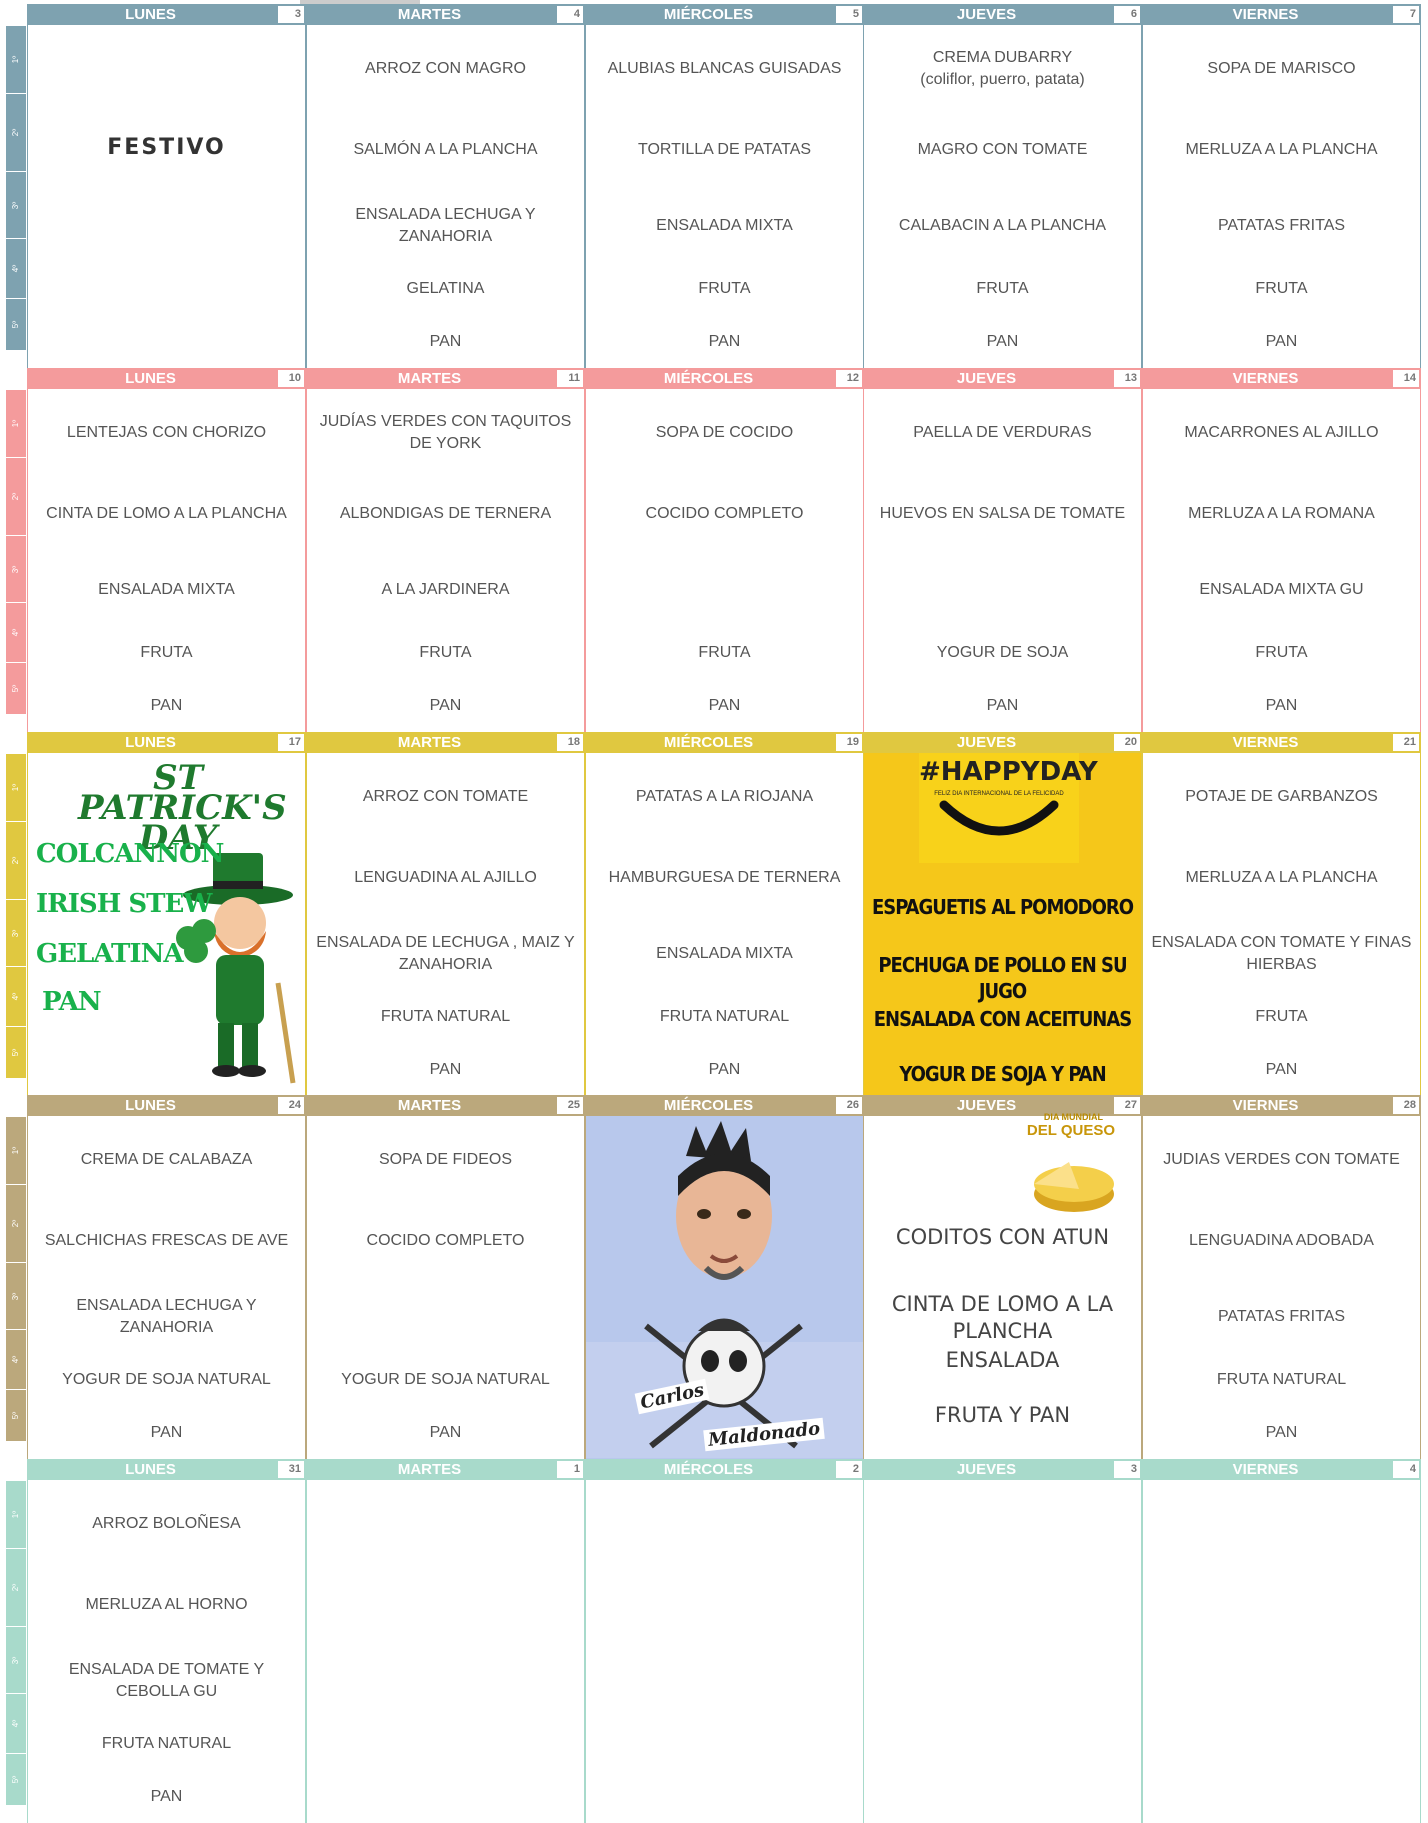 Image resolution: width=1428 pixels, height=1823 pixels. What do you see at coordinates (1127, 378) in the screenshot?
I see `day-number: 13` at bounding box center [1127, 378].